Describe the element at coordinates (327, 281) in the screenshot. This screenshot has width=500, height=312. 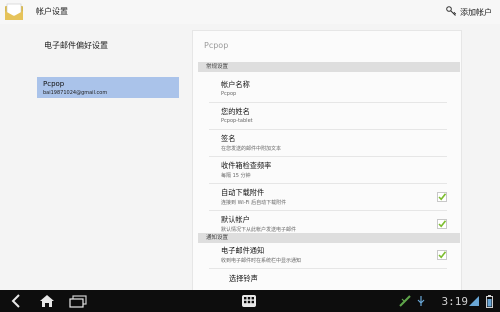
I see `setting-select-ringtone: 选择铃声` at that location.